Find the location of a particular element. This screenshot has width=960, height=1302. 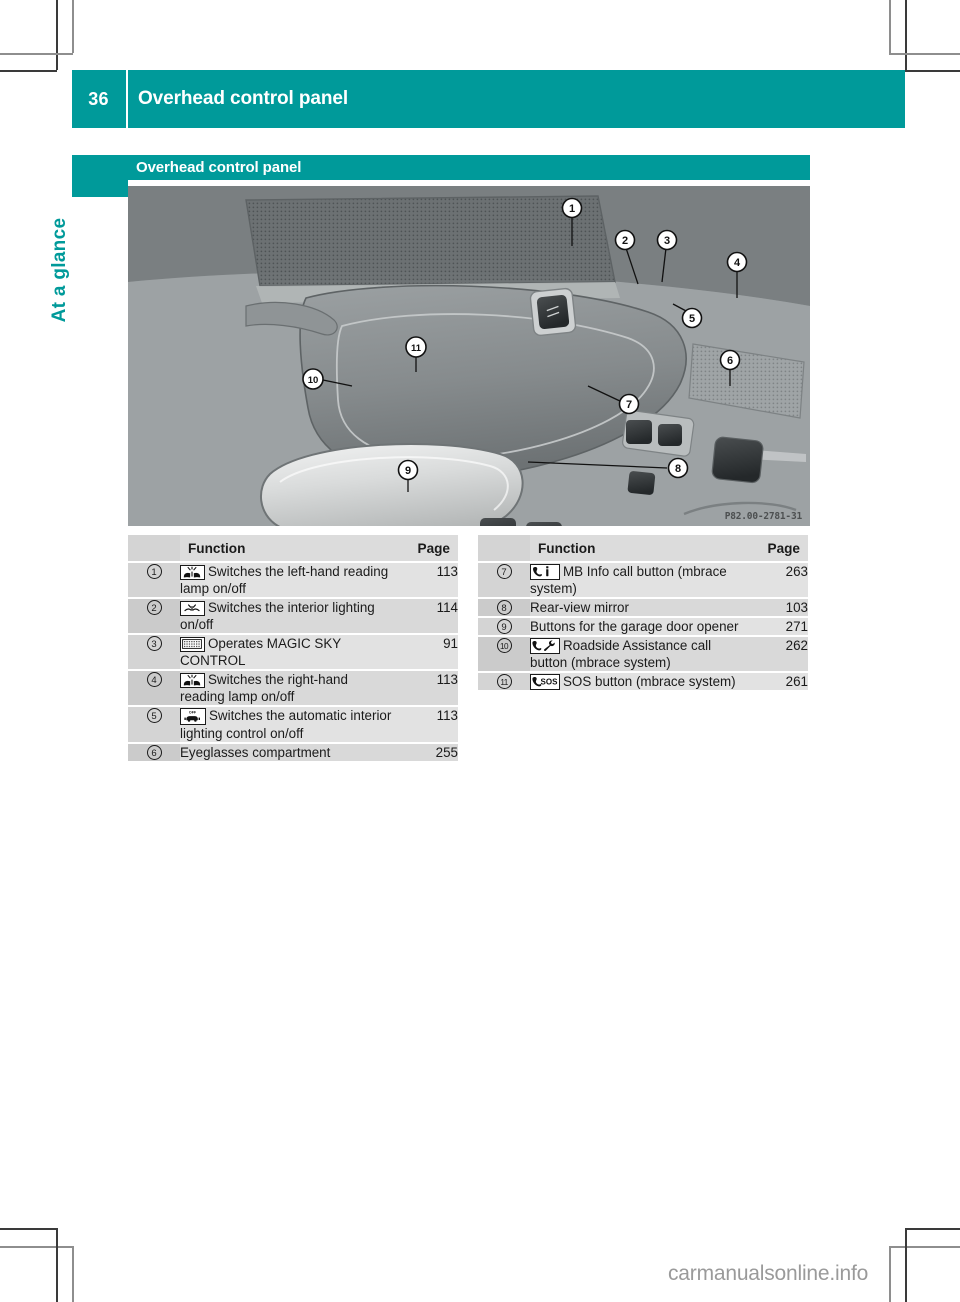

row-page-cell: 262 is located at coordinates (775, 655).